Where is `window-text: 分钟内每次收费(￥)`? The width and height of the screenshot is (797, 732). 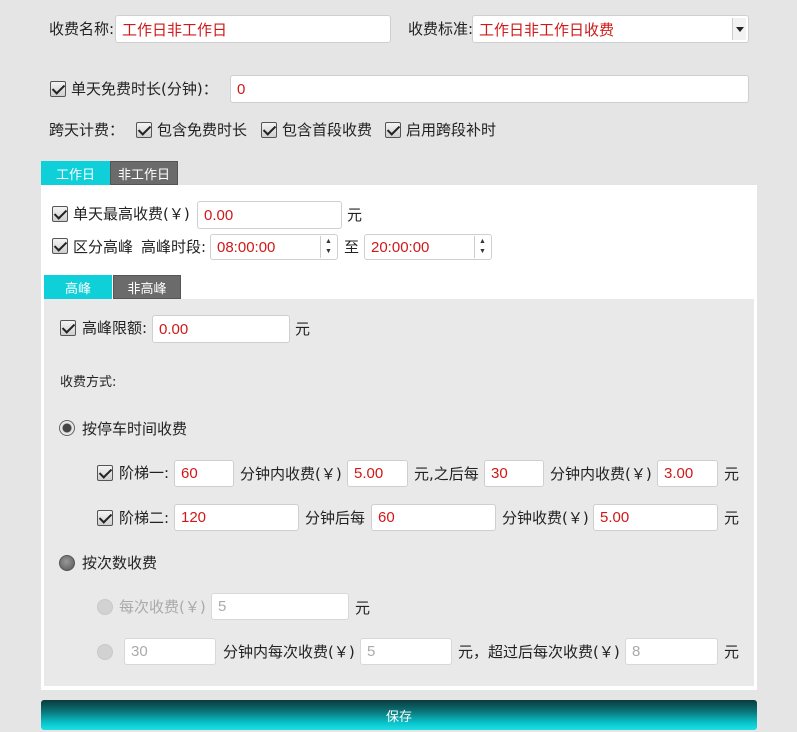 window-text: 分钟内每次收费(￥) is located at coordinates (289, 652).